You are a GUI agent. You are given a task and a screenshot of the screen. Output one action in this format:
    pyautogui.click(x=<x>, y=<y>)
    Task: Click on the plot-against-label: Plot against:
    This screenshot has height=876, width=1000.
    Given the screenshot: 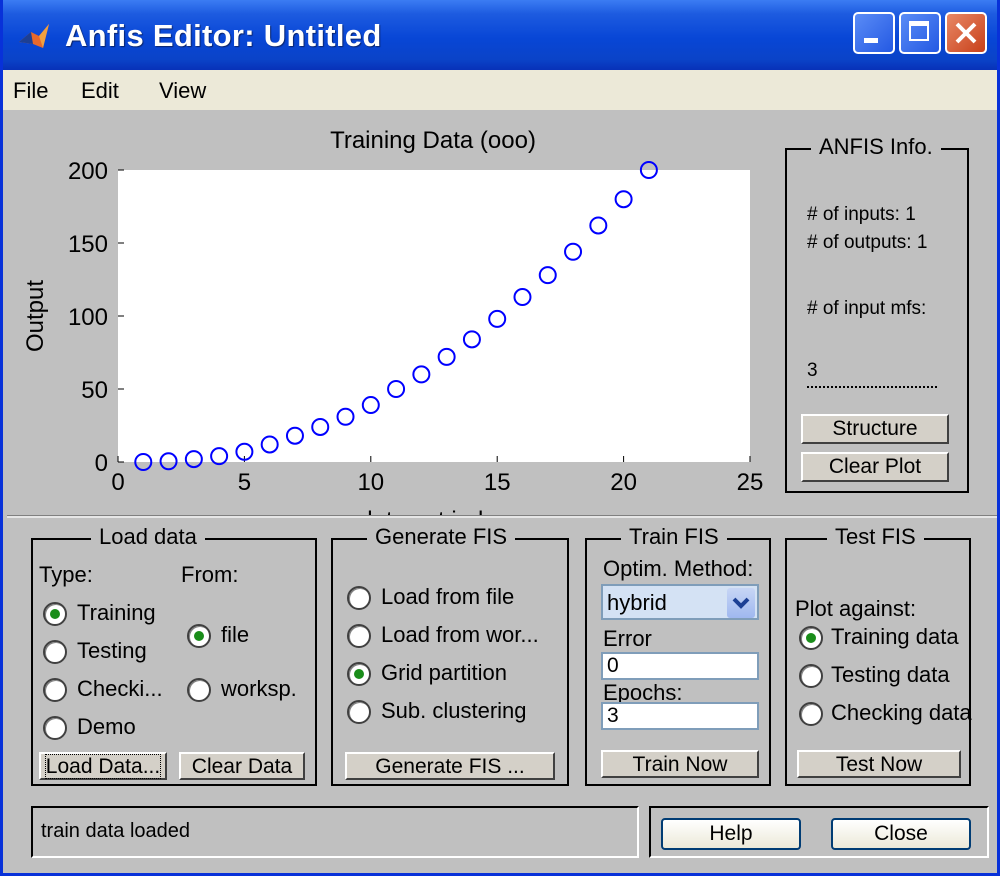 What is the action you would take?
    pyautogui.click(x=856, y=608)
    